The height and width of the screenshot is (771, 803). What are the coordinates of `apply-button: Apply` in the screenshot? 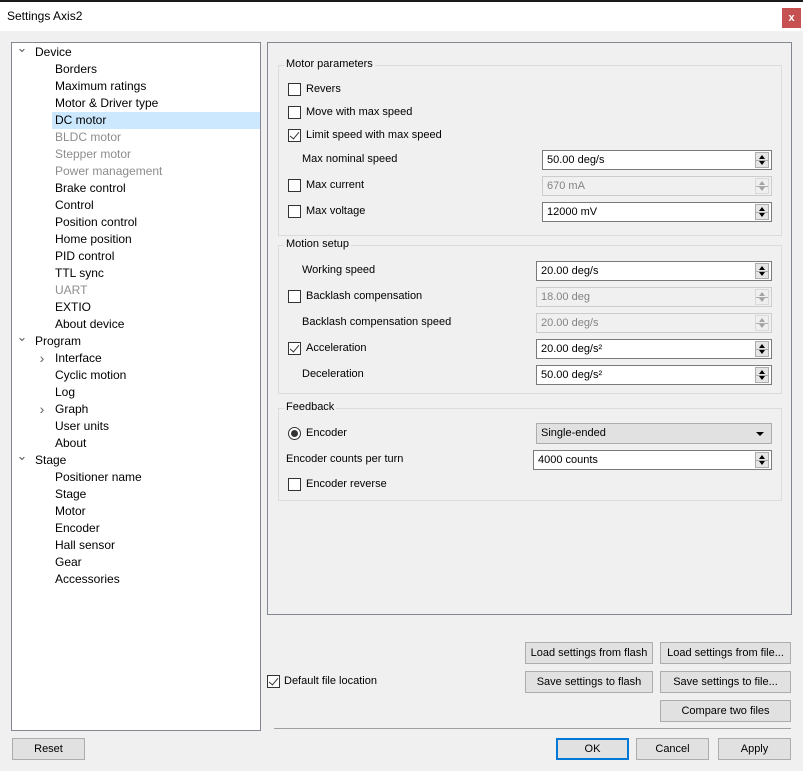 It's located at (754, 749).